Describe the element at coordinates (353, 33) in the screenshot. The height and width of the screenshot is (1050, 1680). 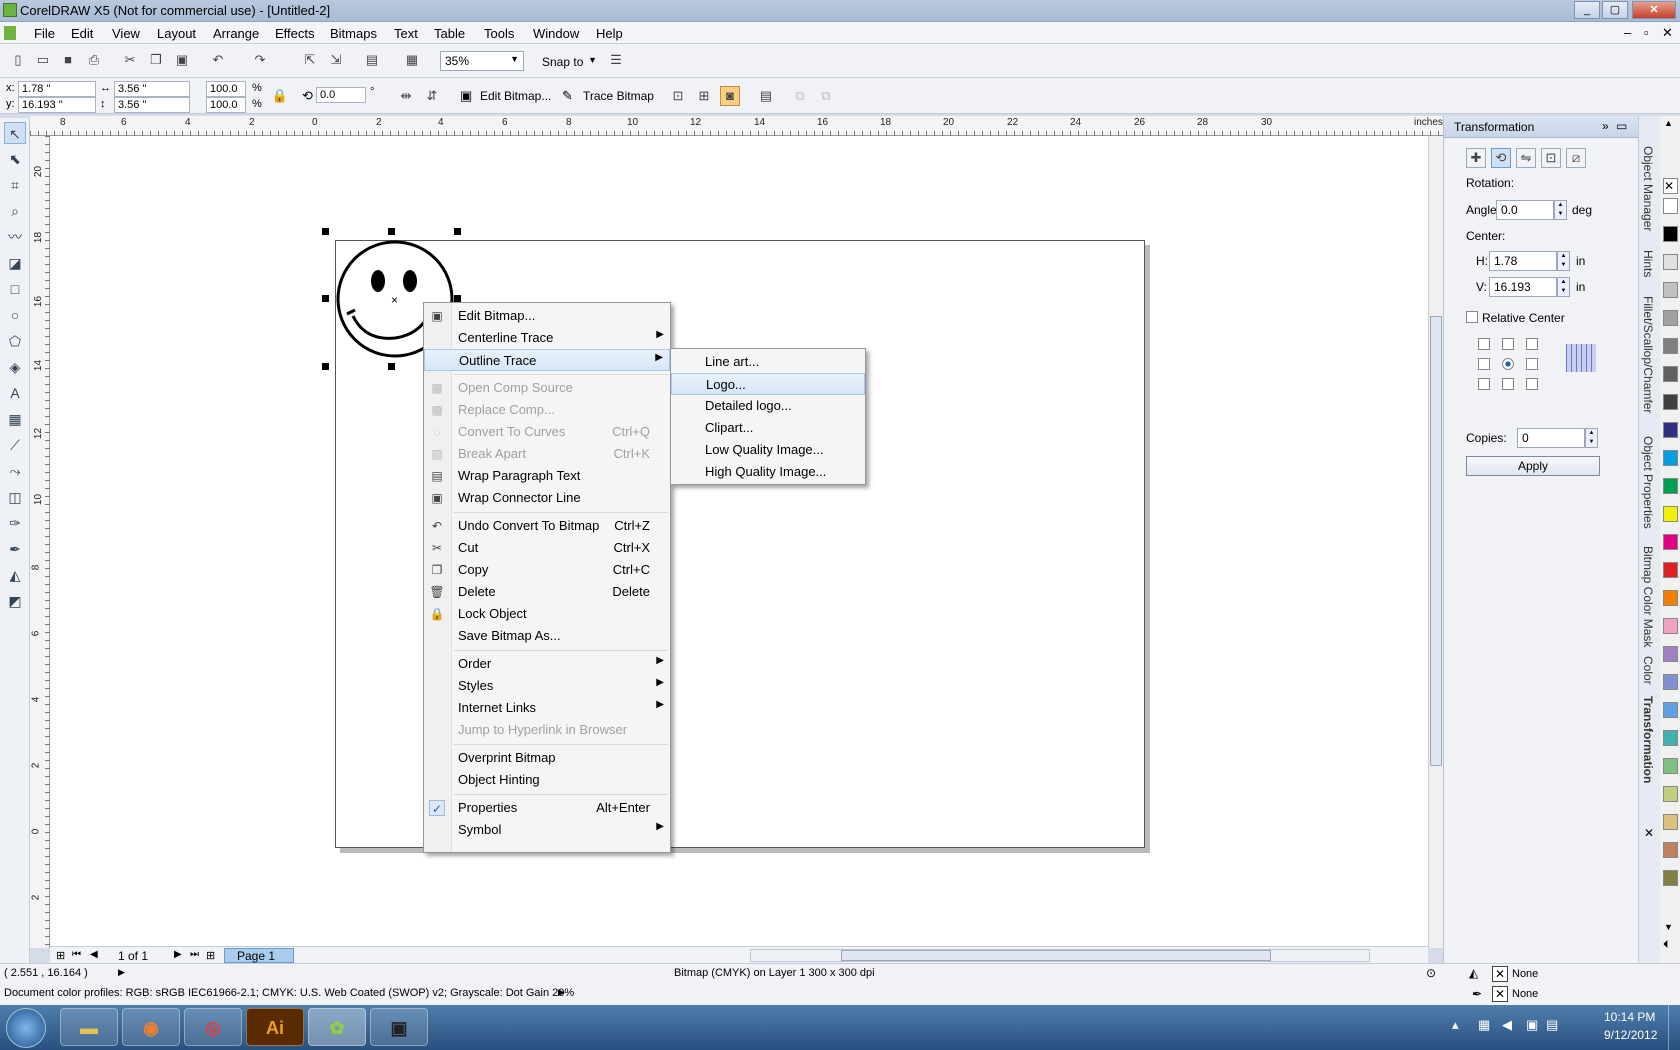
I see `menu-bitmaps: Bitmaps` at that location.